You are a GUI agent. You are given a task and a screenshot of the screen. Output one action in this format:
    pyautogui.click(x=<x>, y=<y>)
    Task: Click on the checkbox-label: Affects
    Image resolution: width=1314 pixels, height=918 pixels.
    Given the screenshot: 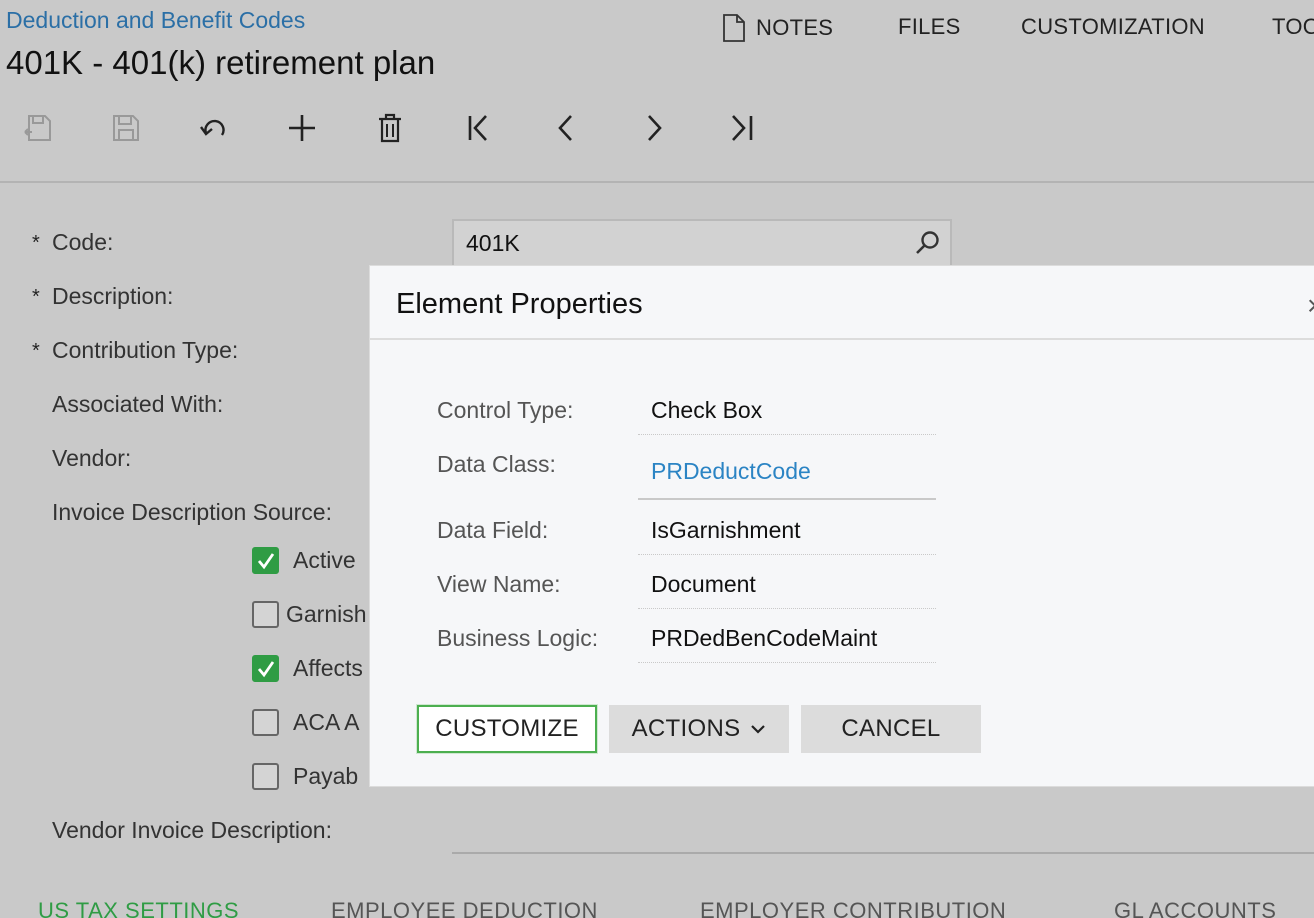 What is the action you would take?
    pyautogui.click(x=328, y=668)
    